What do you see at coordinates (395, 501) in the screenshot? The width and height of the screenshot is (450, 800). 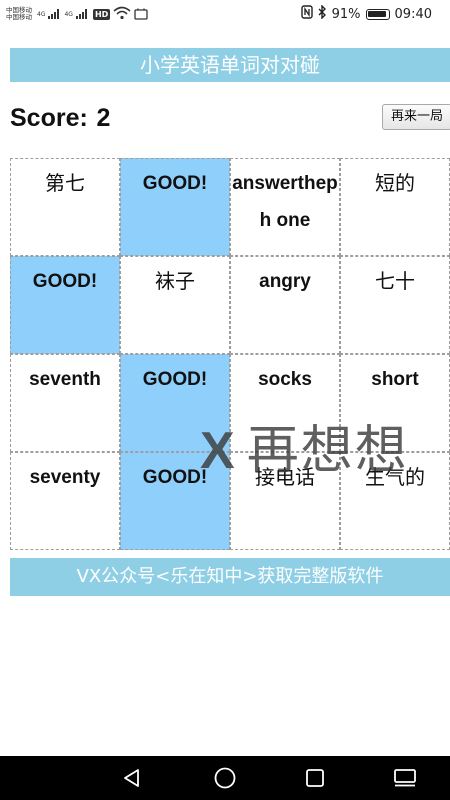 I see `word-card: 生气的` at bounding box center [395, 501].